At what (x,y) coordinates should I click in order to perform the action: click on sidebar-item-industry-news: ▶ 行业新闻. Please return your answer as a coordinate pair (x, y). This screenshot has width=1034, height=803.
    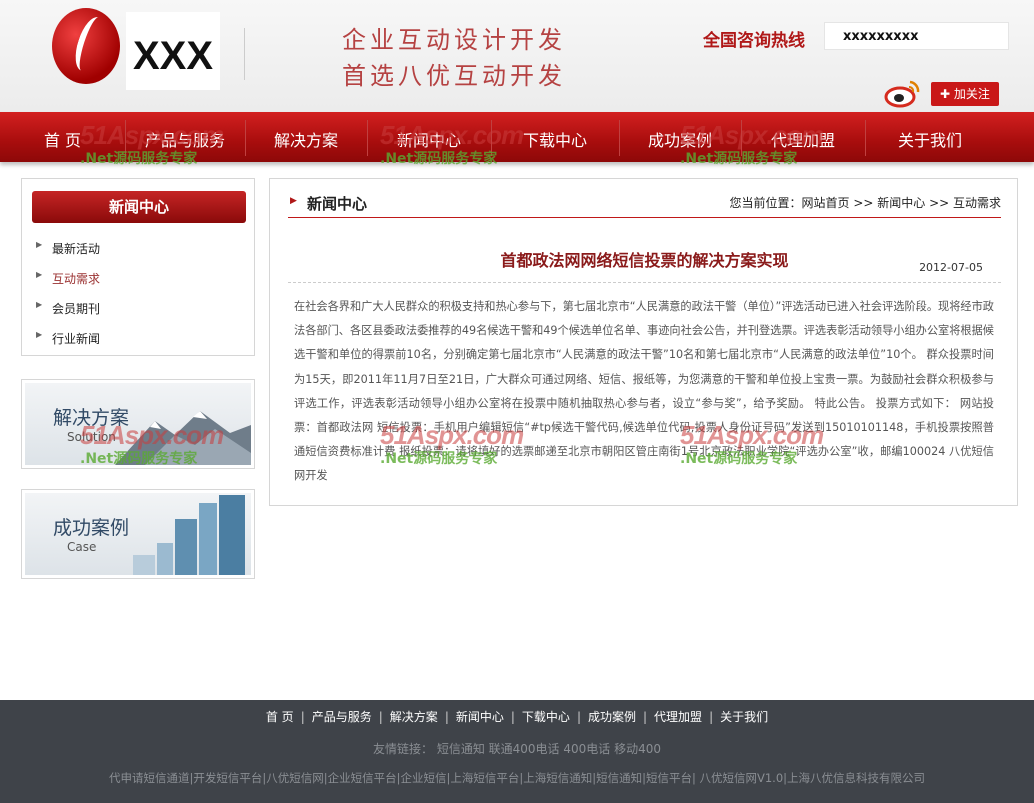
    Looking at the image, I should click on (68, 338).